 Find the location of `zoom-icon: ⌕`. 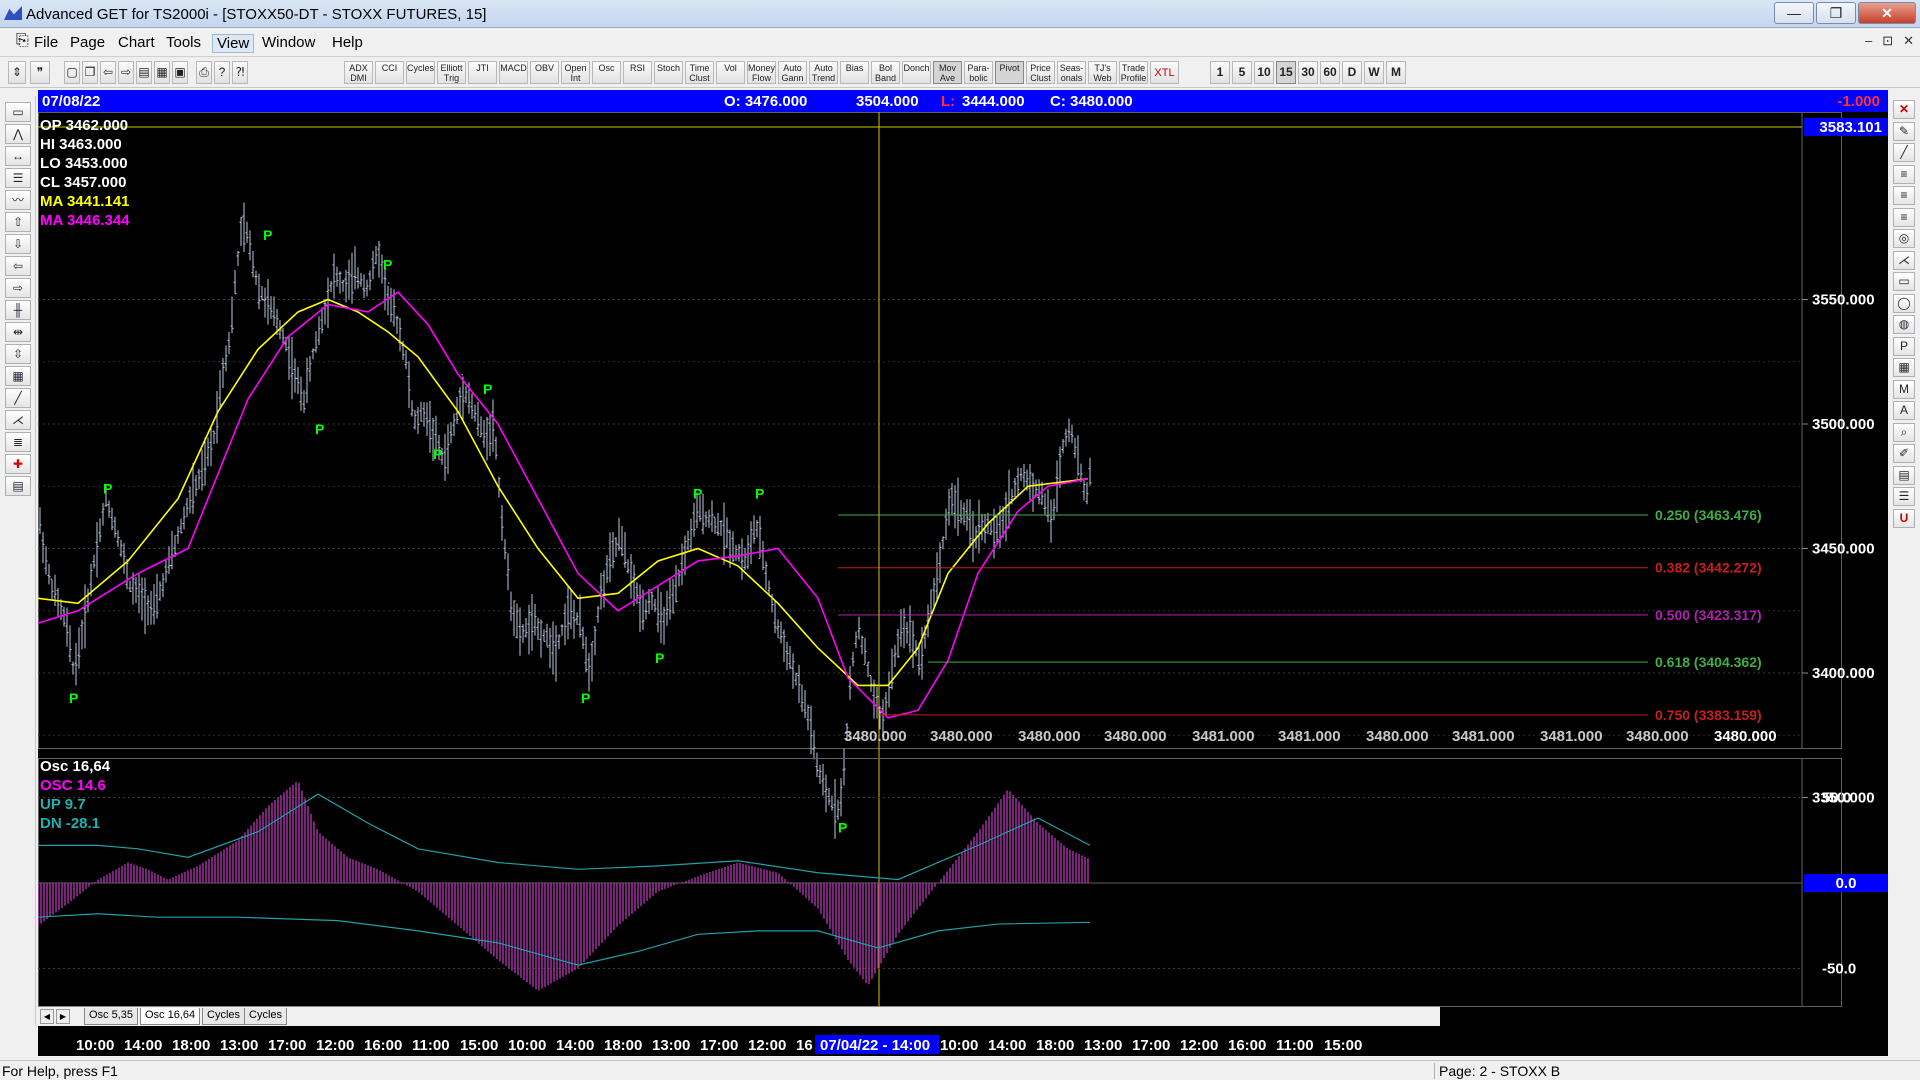

zoom-icon: ⌕ is located at coordinates (1904, 432).